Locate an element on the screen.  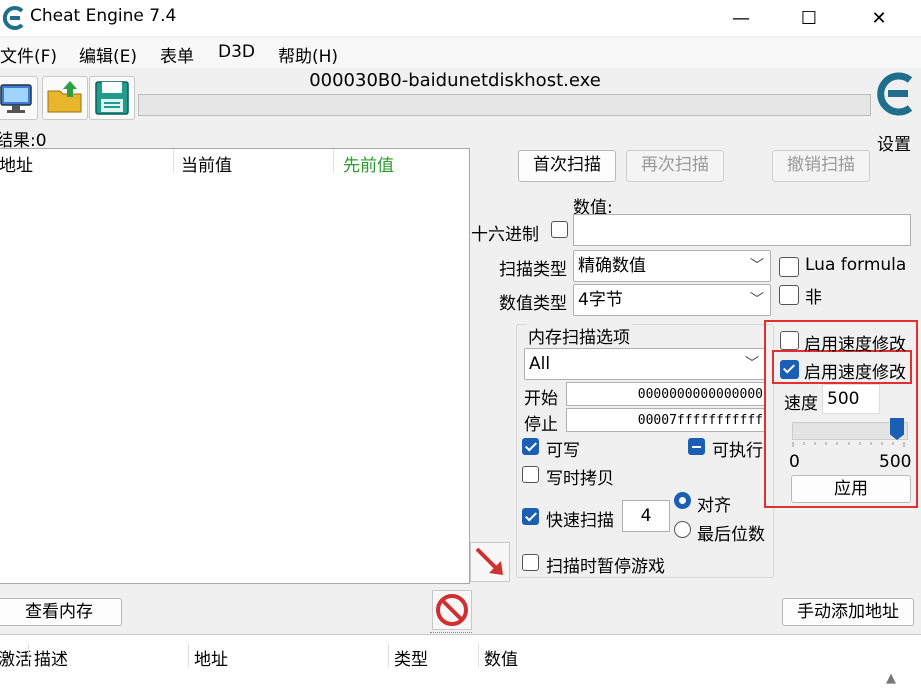
last-digits-label: 最后位数 is located at coordinates (731, 535).